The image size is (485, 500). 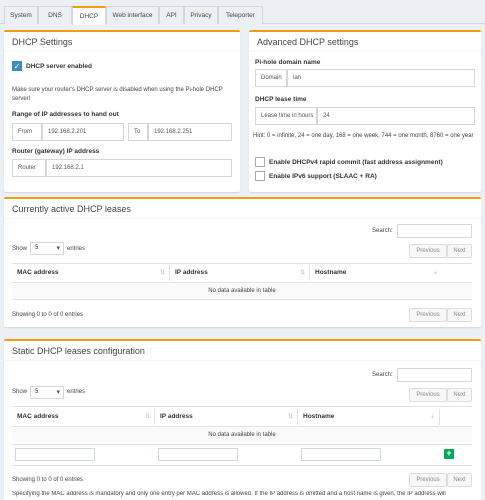 I want to click on domain-input: lan, so click(x=381, y=78).